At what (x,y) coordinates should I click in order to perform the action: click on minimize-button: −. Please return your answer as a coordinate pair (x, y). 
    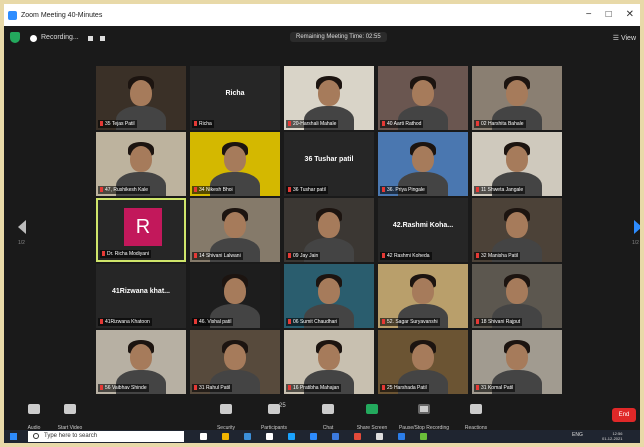
    Looking at the image, I should click on (589, 14).